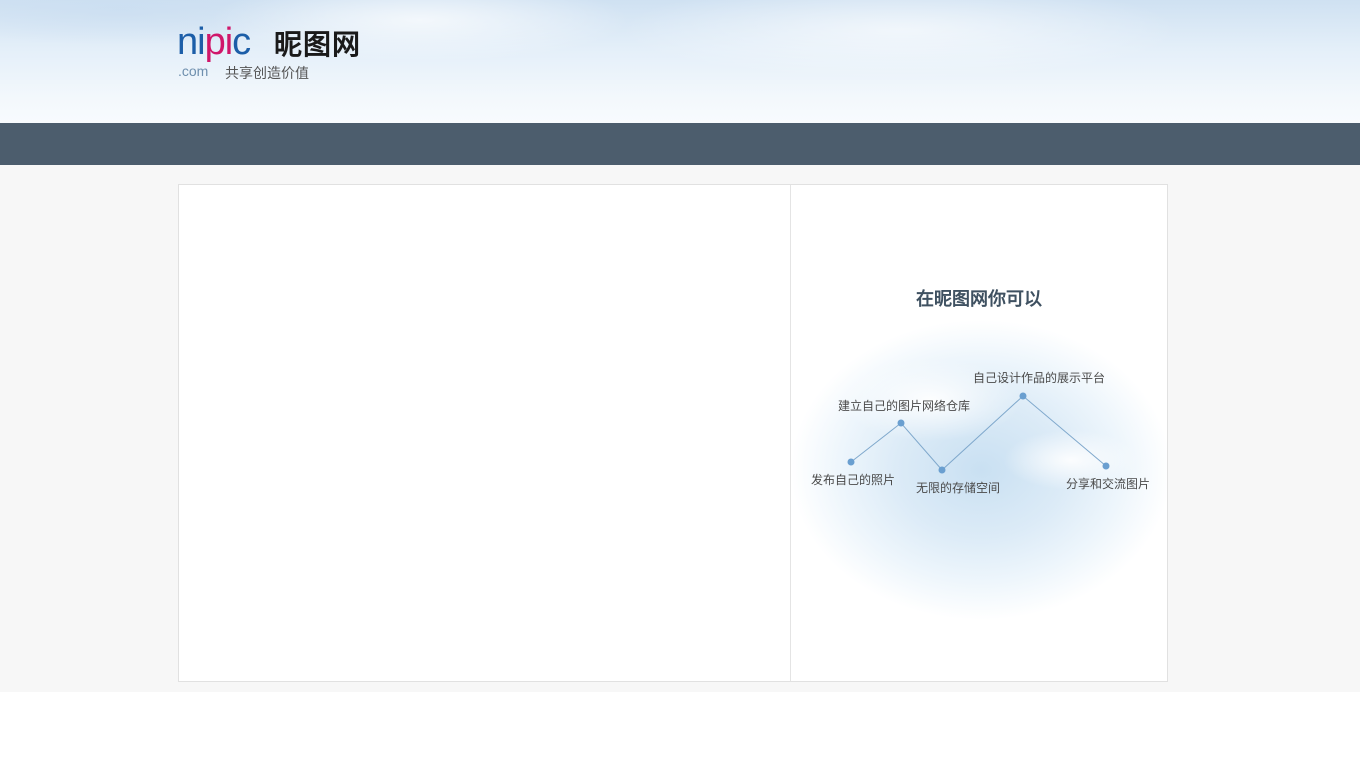 The image size is (1360, 768). I want to click on nav-bar, so click(680, 144).